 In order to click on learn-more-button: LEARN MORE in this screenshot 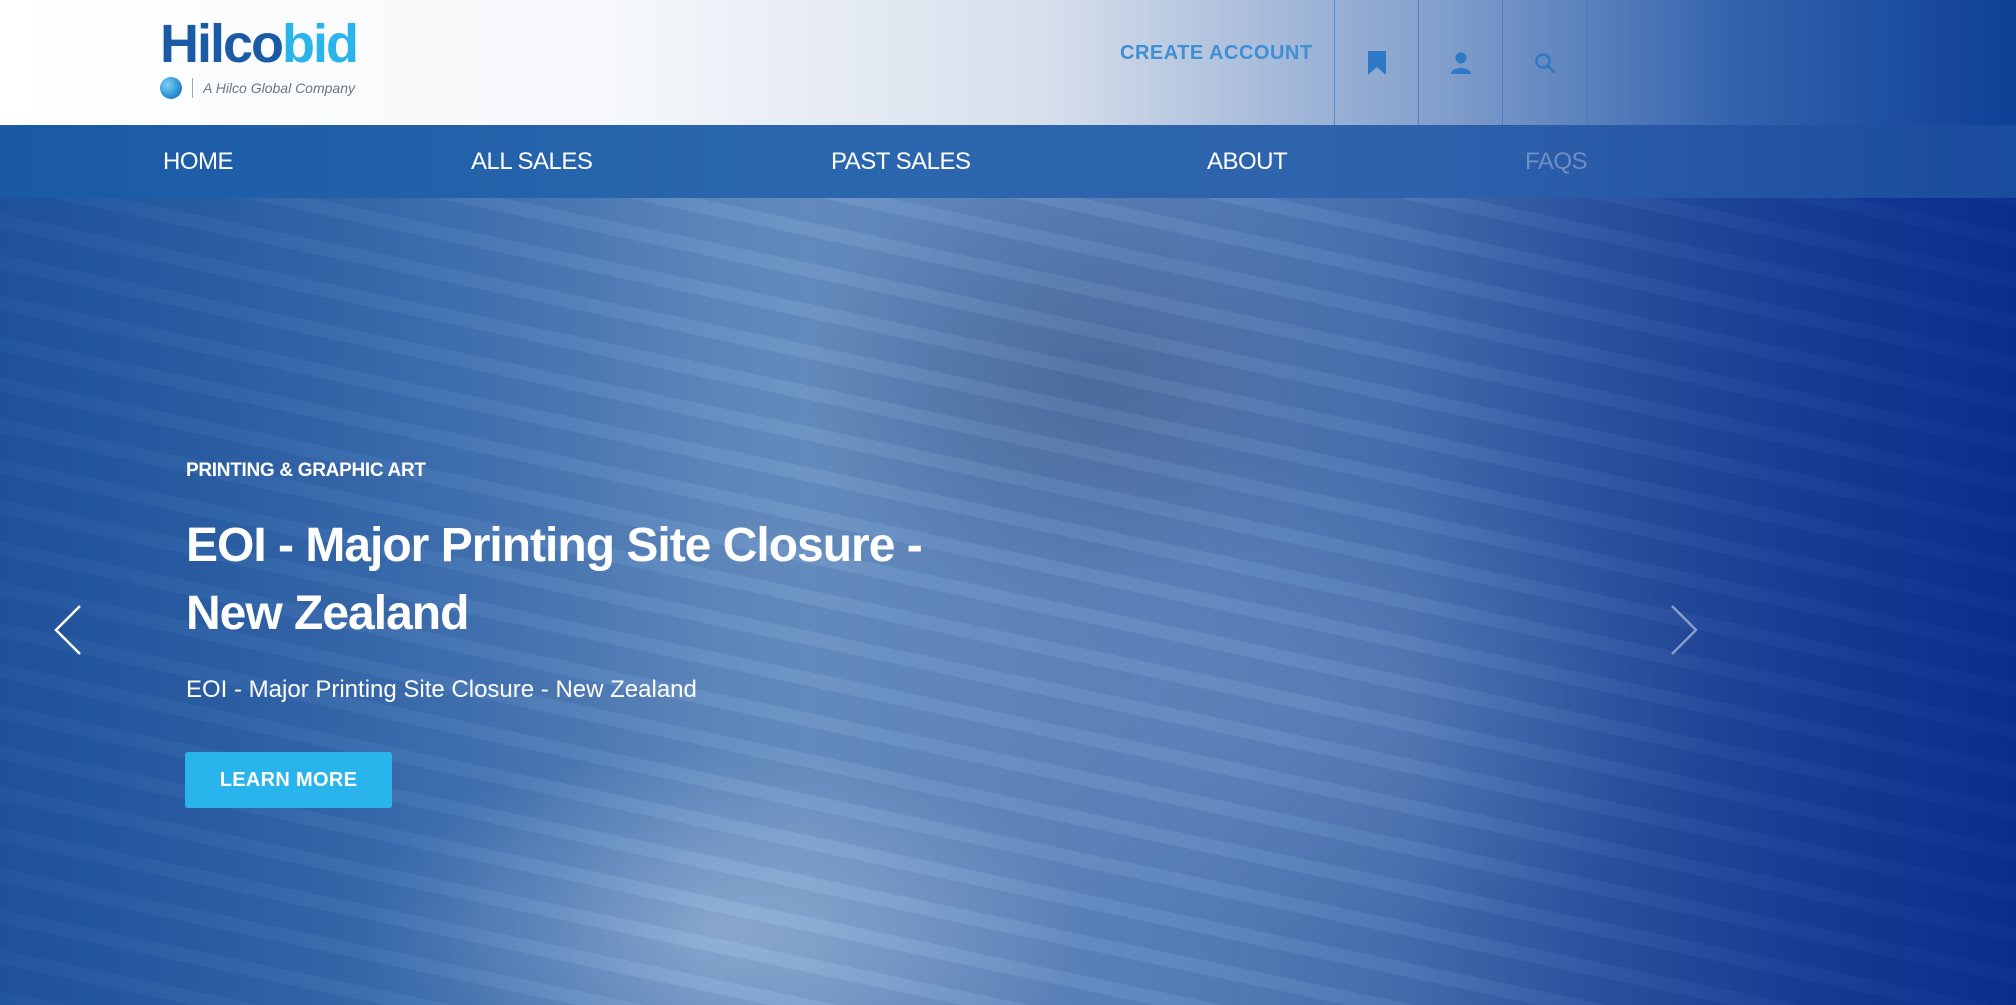, I will do `click(288, 780)`.